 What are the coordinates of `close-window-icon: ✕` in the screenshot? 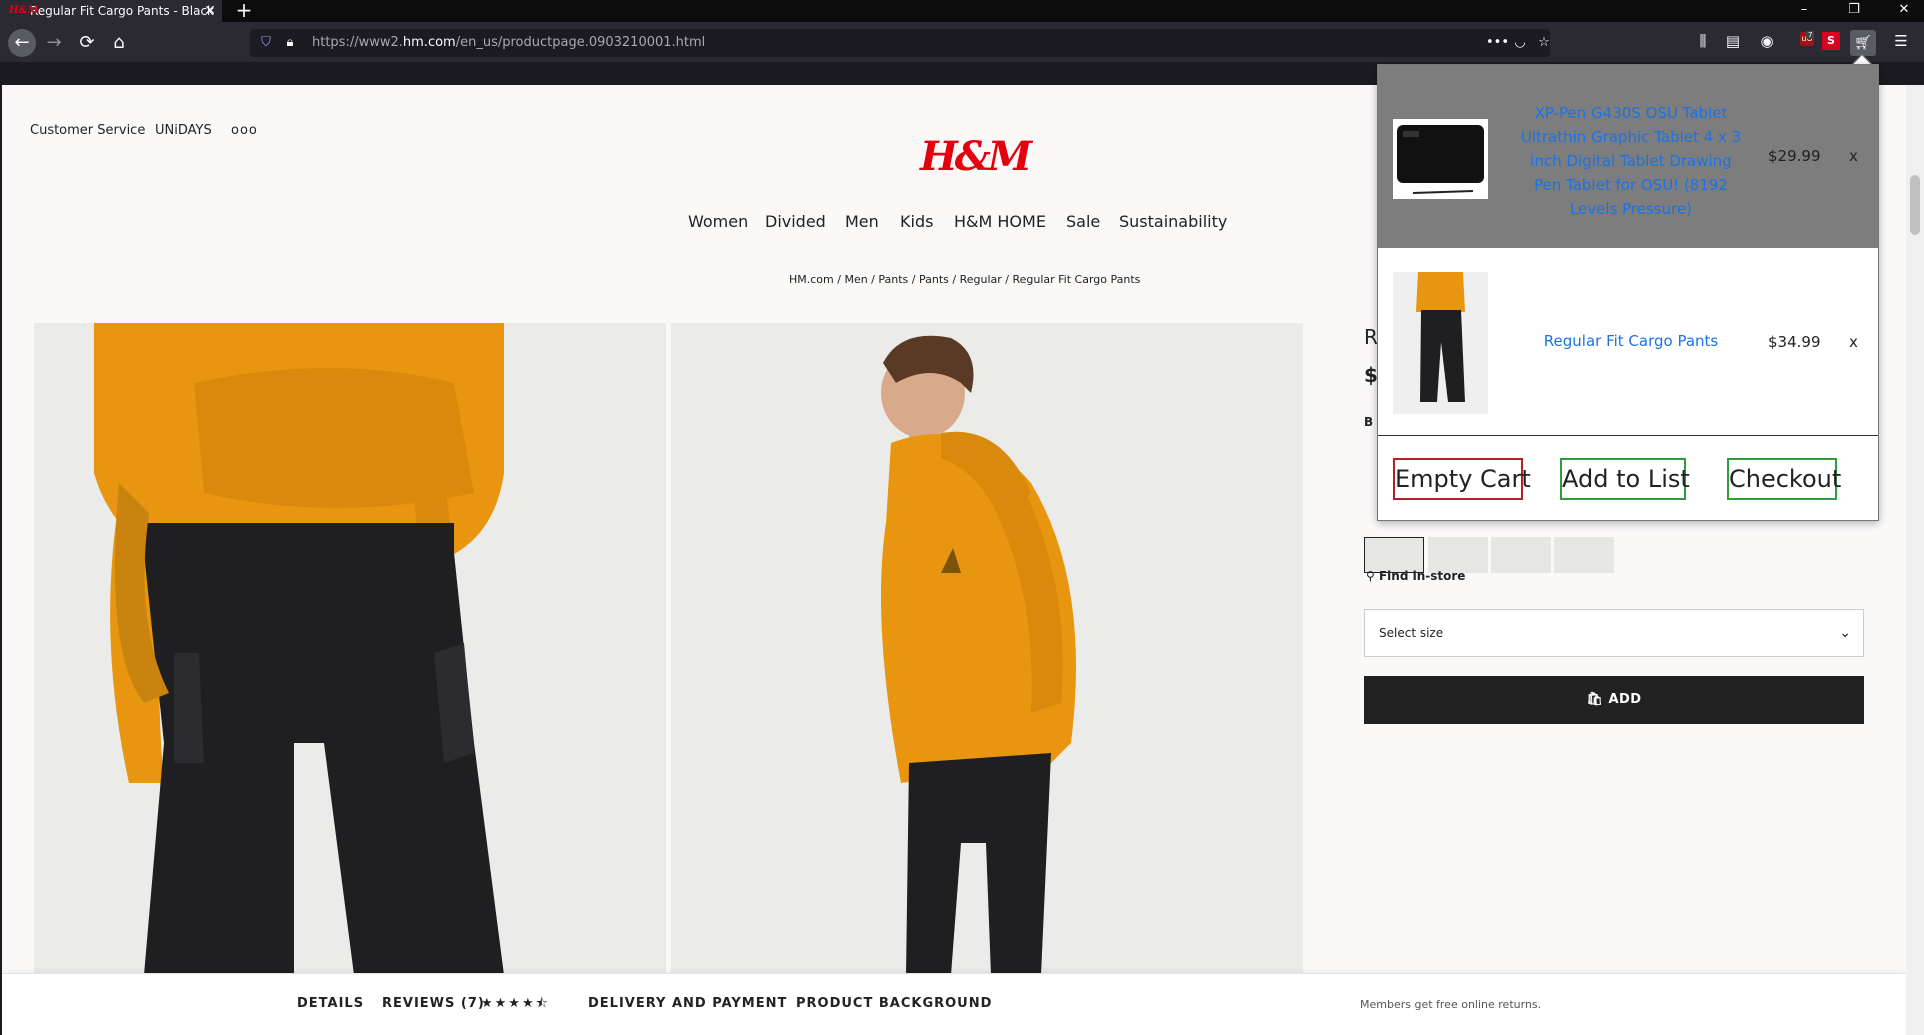 It's located at (1904, 11).